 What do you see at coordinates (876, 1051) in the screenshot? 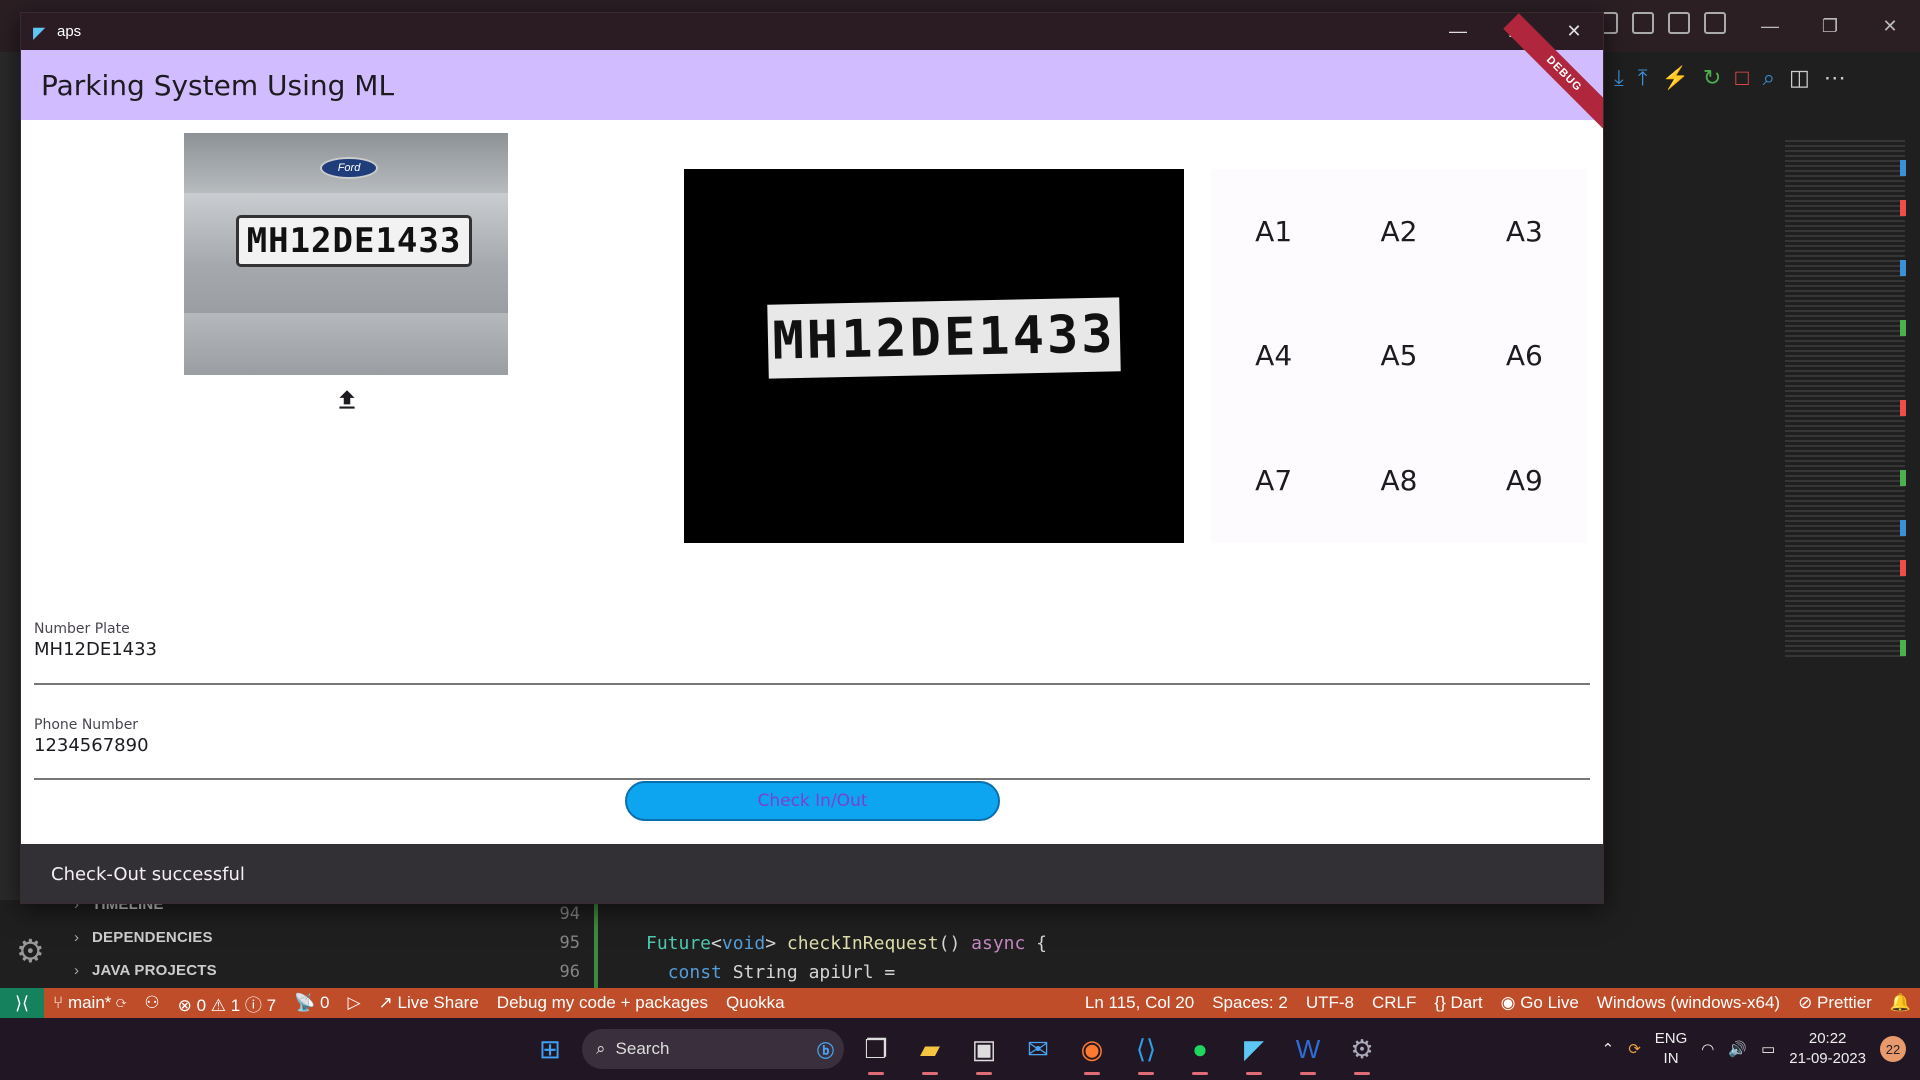
I see `task-view-icon: ❐` at bounding box center [876, 1051].